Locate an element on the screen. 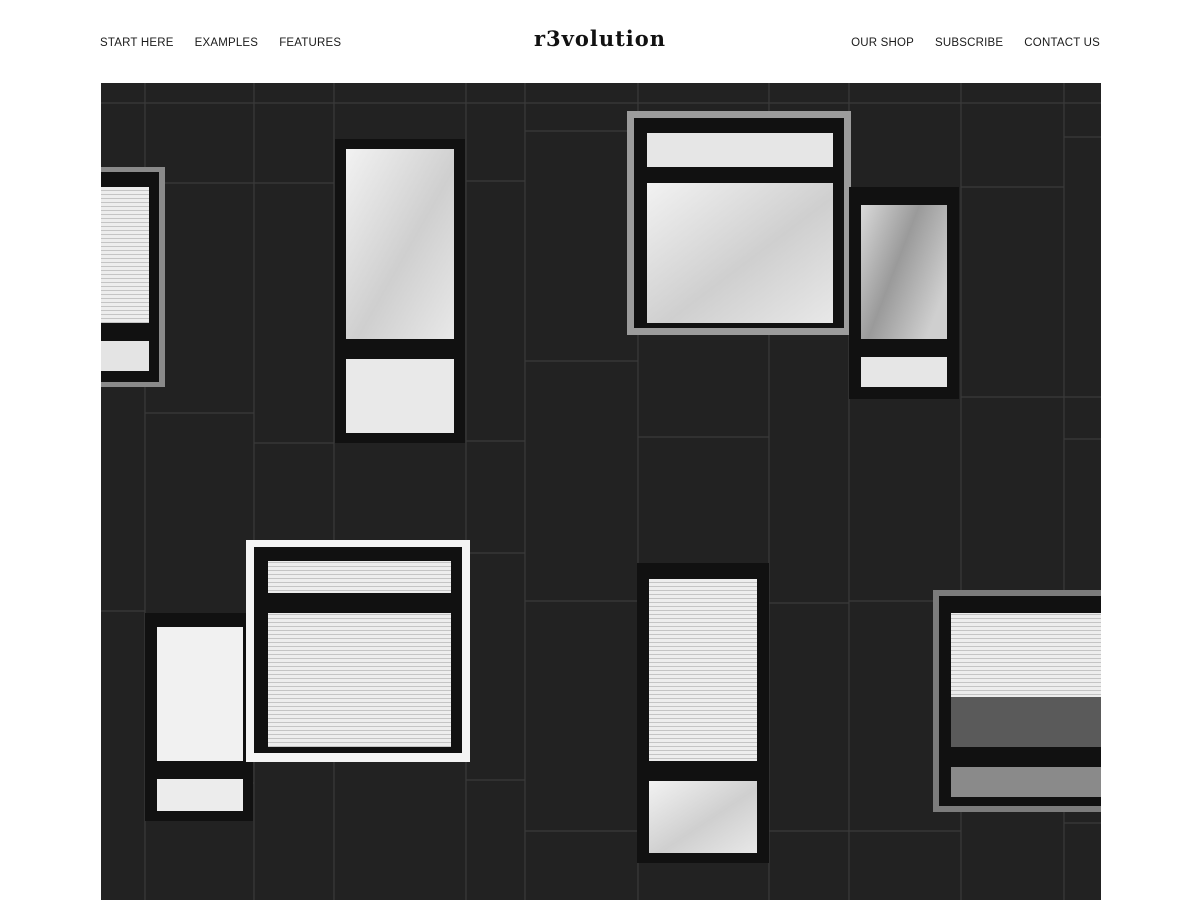  window-left-edge is located at coordinates (133, 277).